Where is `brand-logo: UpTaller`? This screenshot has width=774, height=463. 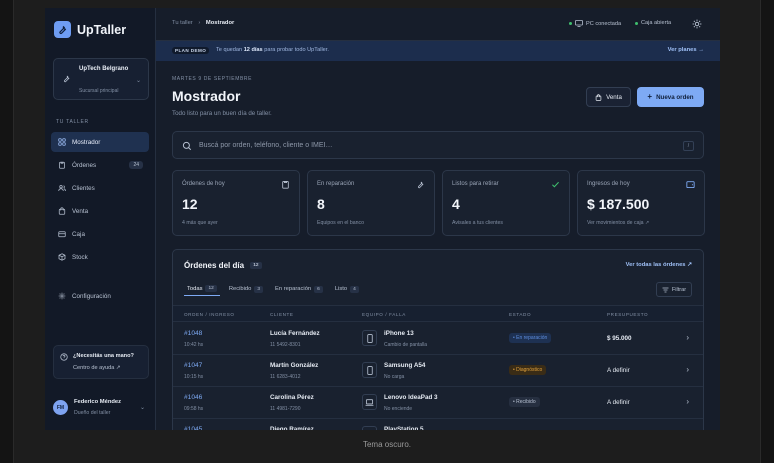 brand-logo: UpTaller is located at coordinates (90, 29).